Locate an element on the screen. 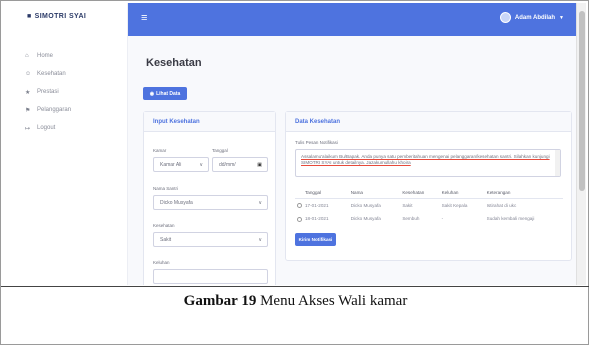 The image size is (589, 345). chevron-down-icon: ▼ is located at coordinates (561, 17).